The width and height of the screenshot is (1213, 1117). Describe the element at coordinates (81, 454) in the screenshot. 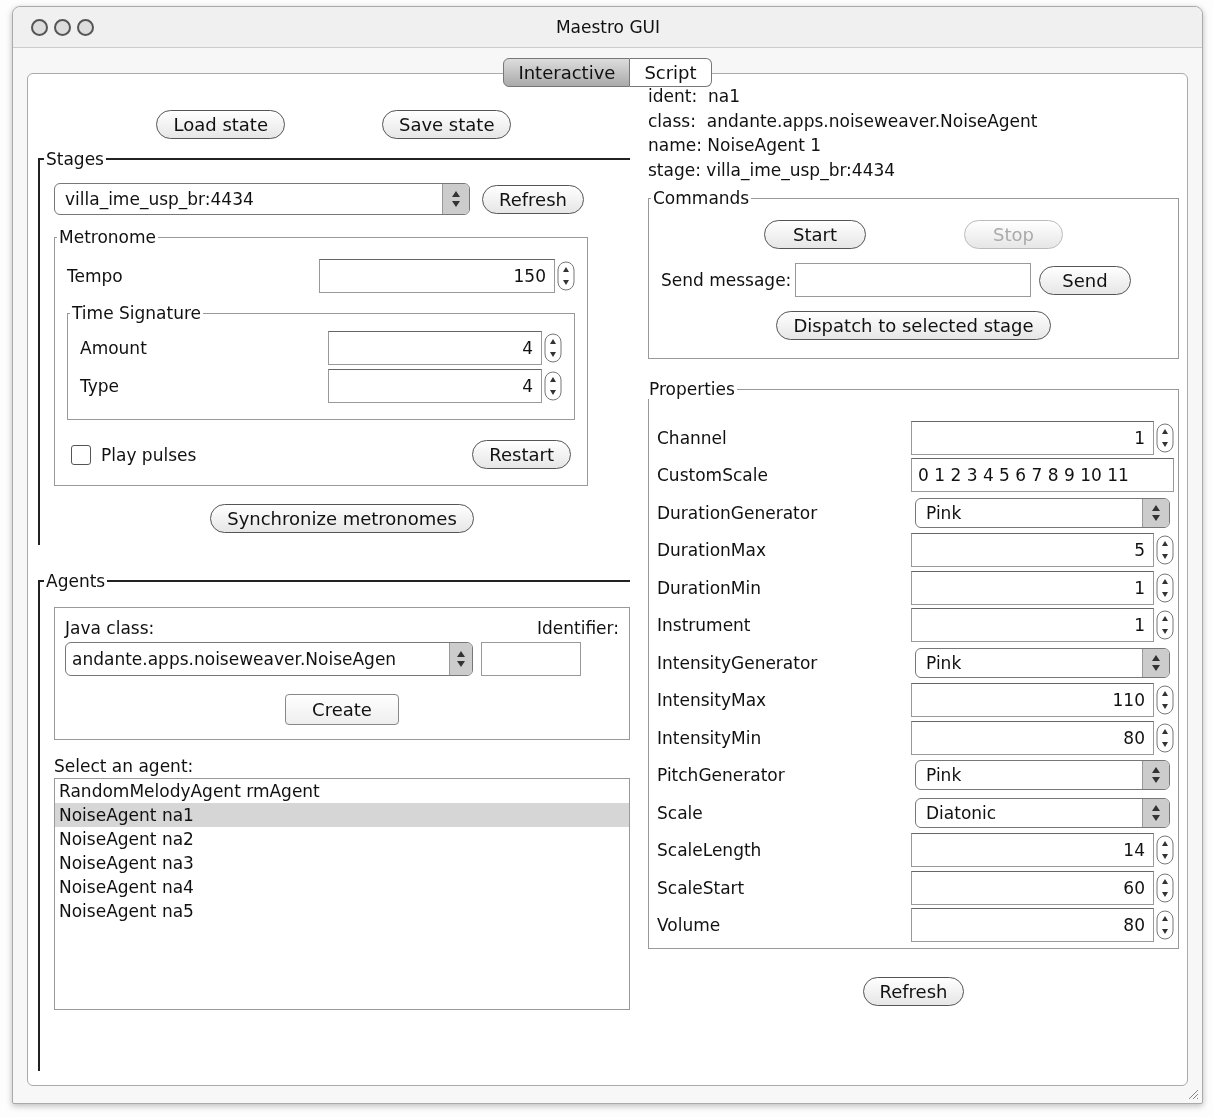

I see `checkbox` at that location.